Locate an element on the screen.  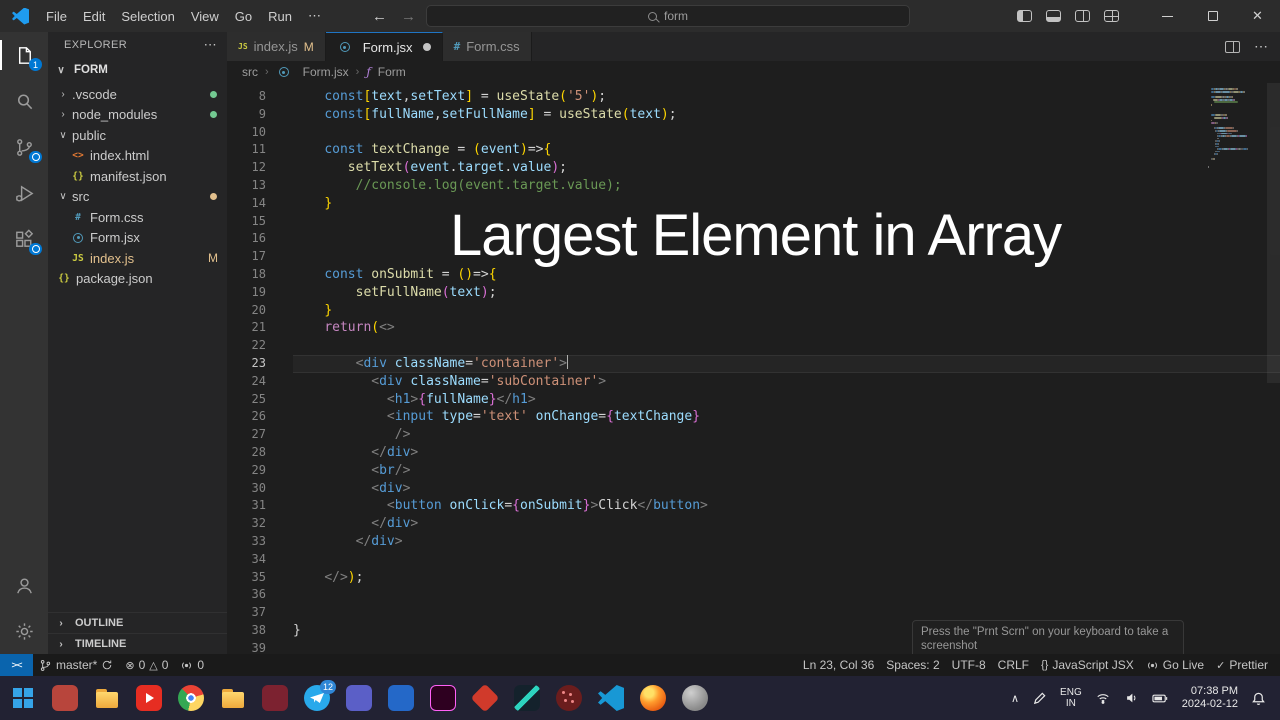
remote-indicator: >< is located at coordinates (16, 665).